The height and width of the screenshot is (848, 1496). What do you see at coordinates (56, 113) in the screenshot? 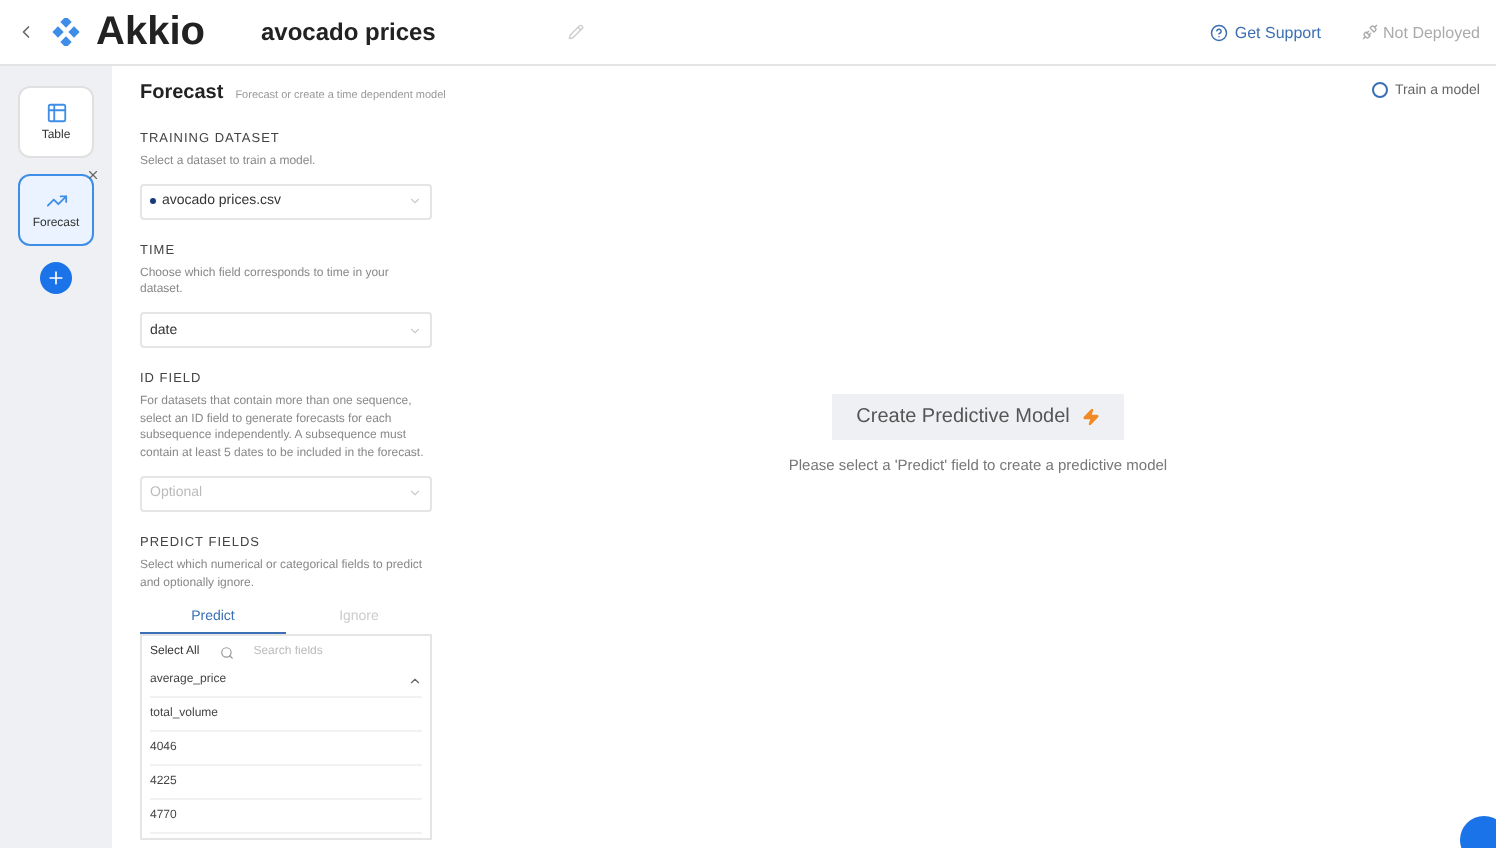
I see `table-icon` at bounding box center [56, 113].